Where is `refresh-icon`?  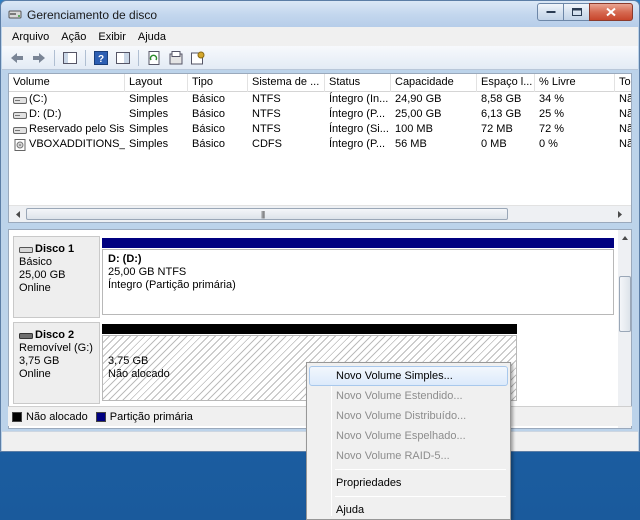
refresh-icon is located at coordinates (154, 57).